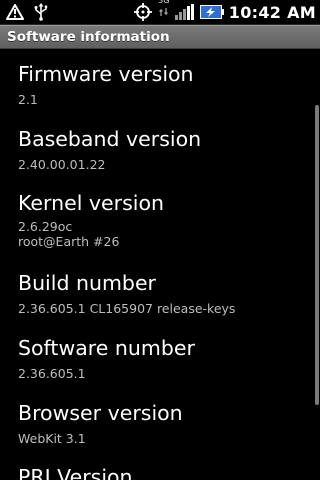 Image resolution: width=320 pixels, height=480 pixels. Describe the element at coordinates (211, 12) in the screenshot. I see `battery-charging-icon` at that location.